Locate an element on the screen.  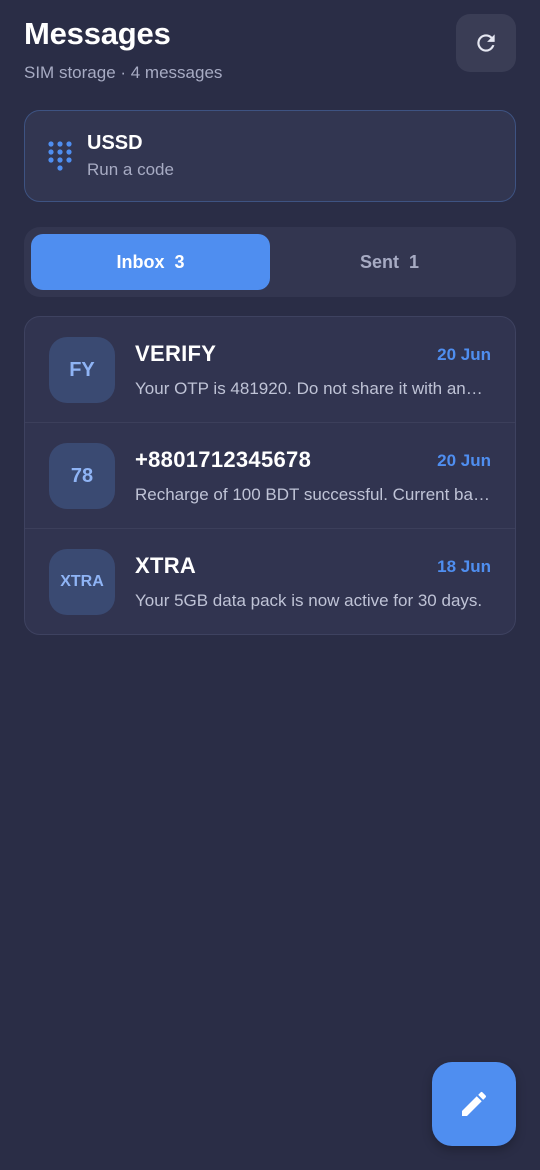
message-sender: +8801712345678 is located at coordinates (223, 459).